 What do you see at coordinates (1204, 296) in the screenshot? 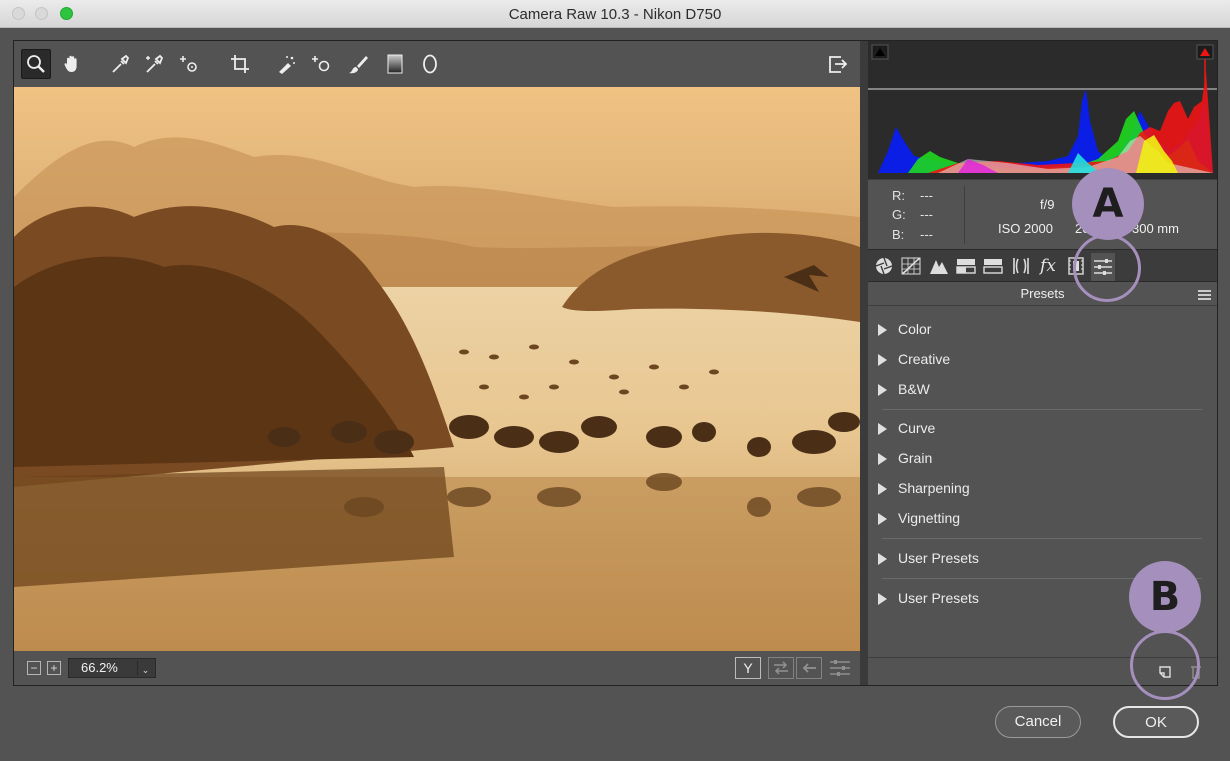
I see `panel-menu-icon` at bounding box center [1204, 296].